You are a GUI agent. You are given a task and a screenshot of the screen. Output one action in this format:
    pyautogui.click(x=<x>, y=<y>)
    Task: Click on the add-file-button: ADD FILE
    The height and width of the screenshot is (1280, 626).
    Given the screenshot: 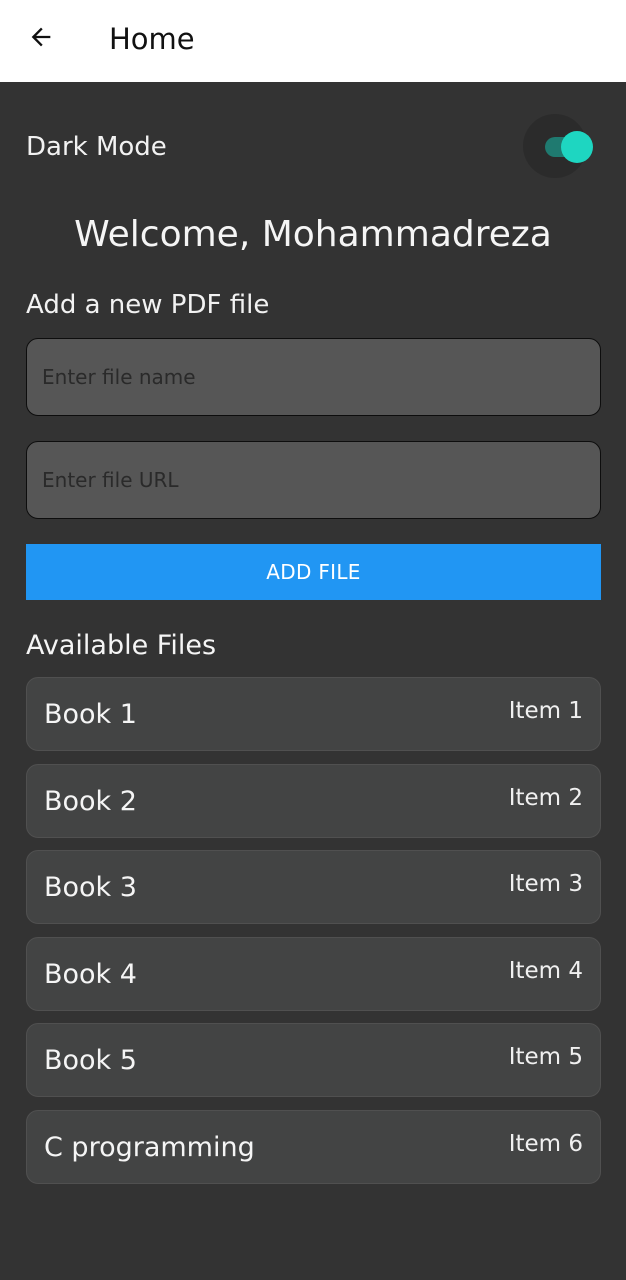 What is the action you would take?
    pyautogui.click(x=313, y=572)
    